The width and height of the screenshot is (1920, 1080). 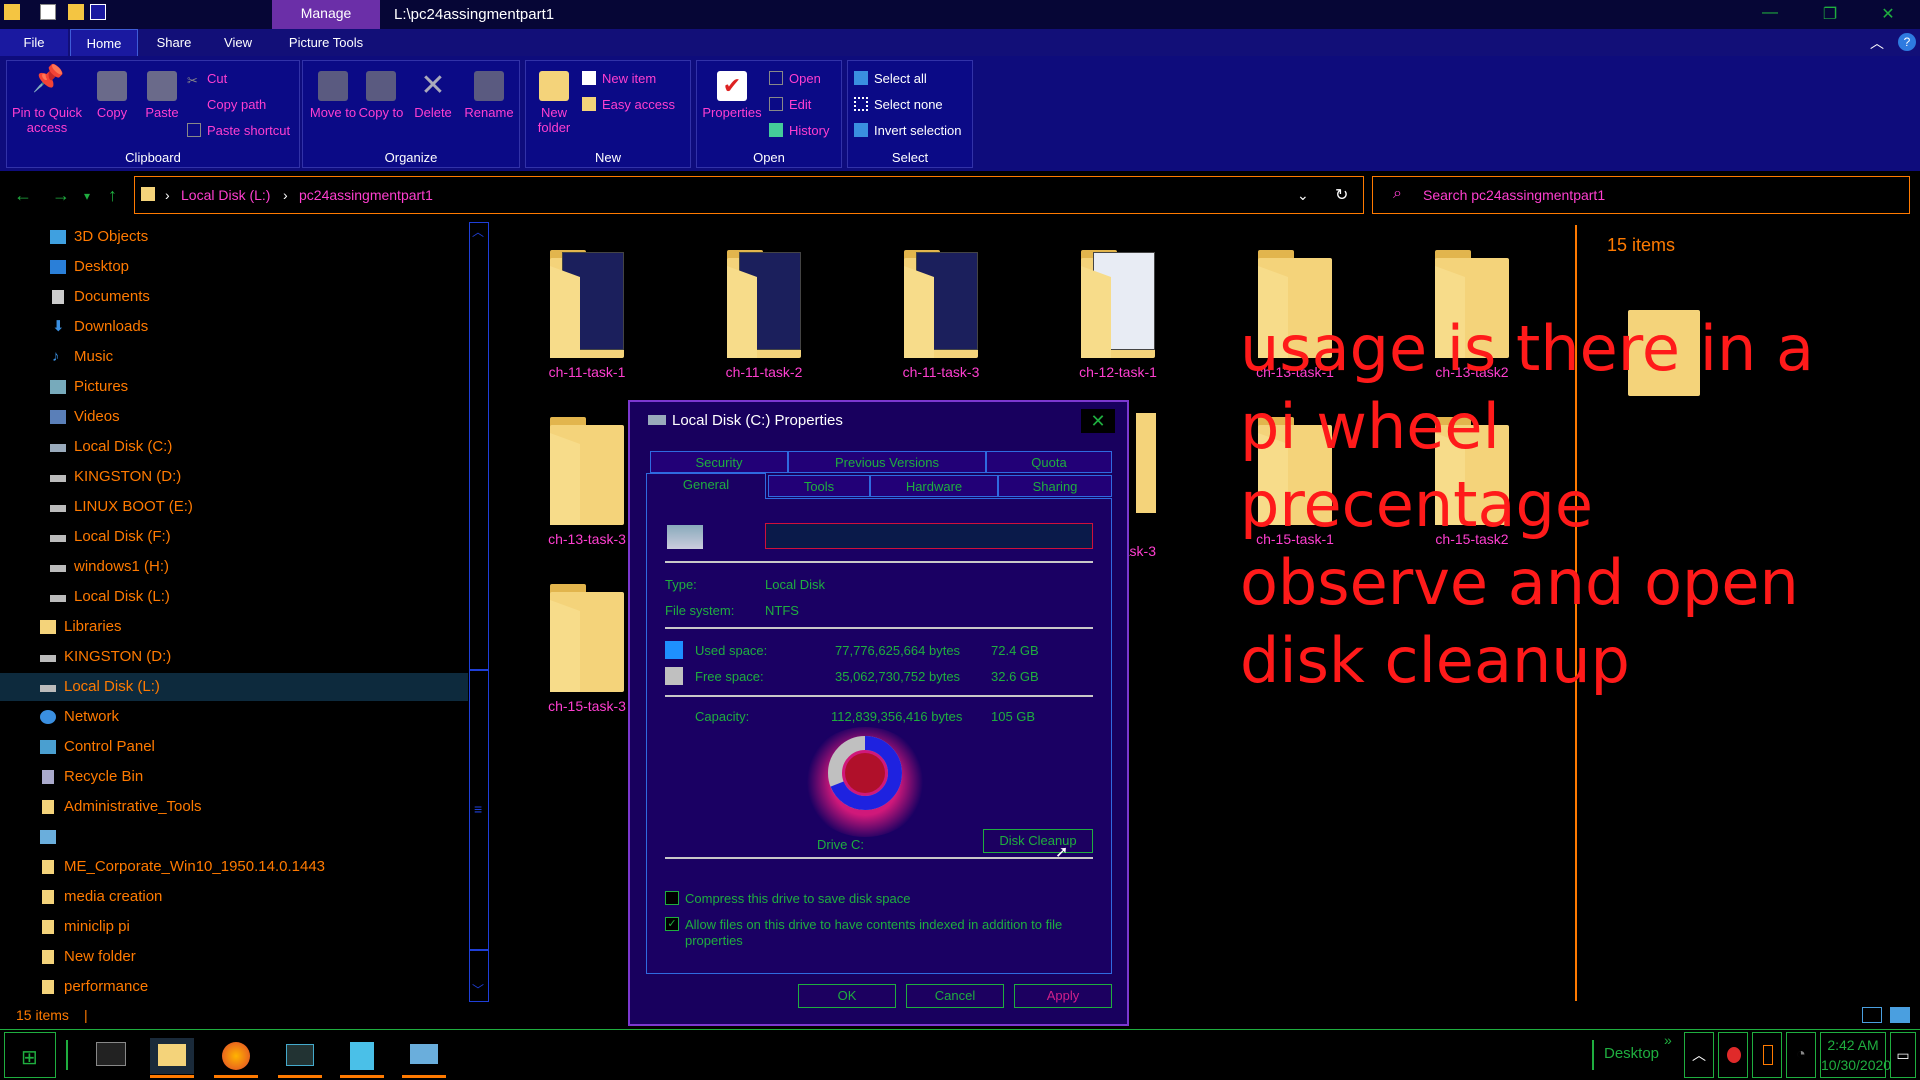 I want to click on copy-to-button: Copy to, so click(x=381, y=95).